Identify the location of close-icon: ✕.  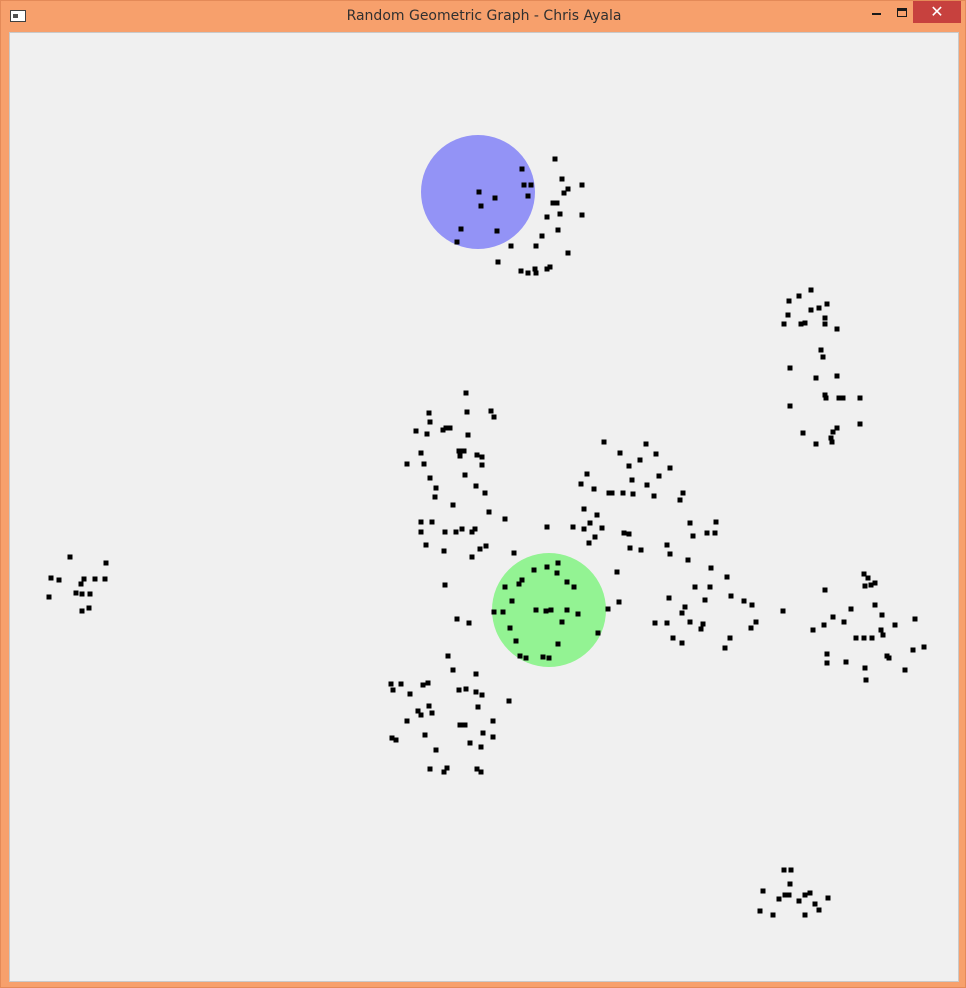
(937, 11).